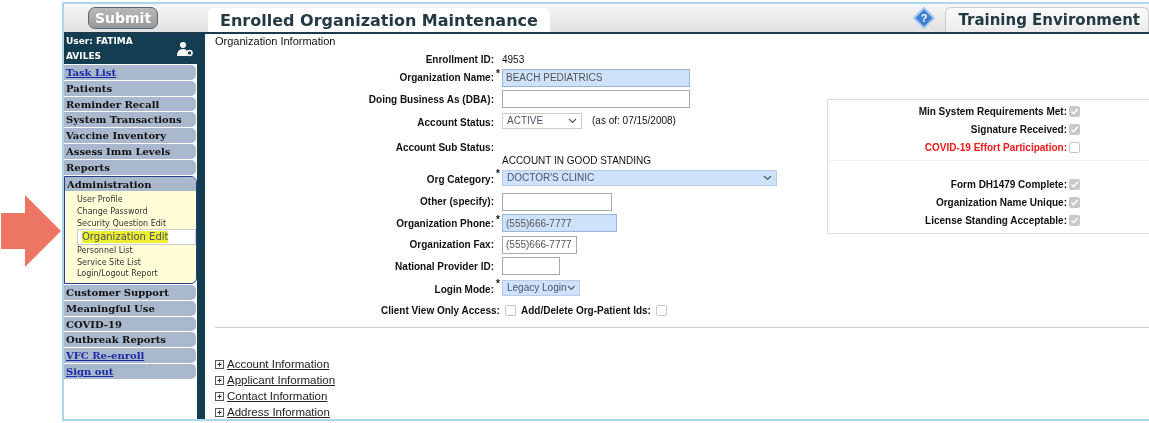 This screenshot has height=423, width=1149. I want to click on sidebar-item: System Transactions, so click(130, 120).